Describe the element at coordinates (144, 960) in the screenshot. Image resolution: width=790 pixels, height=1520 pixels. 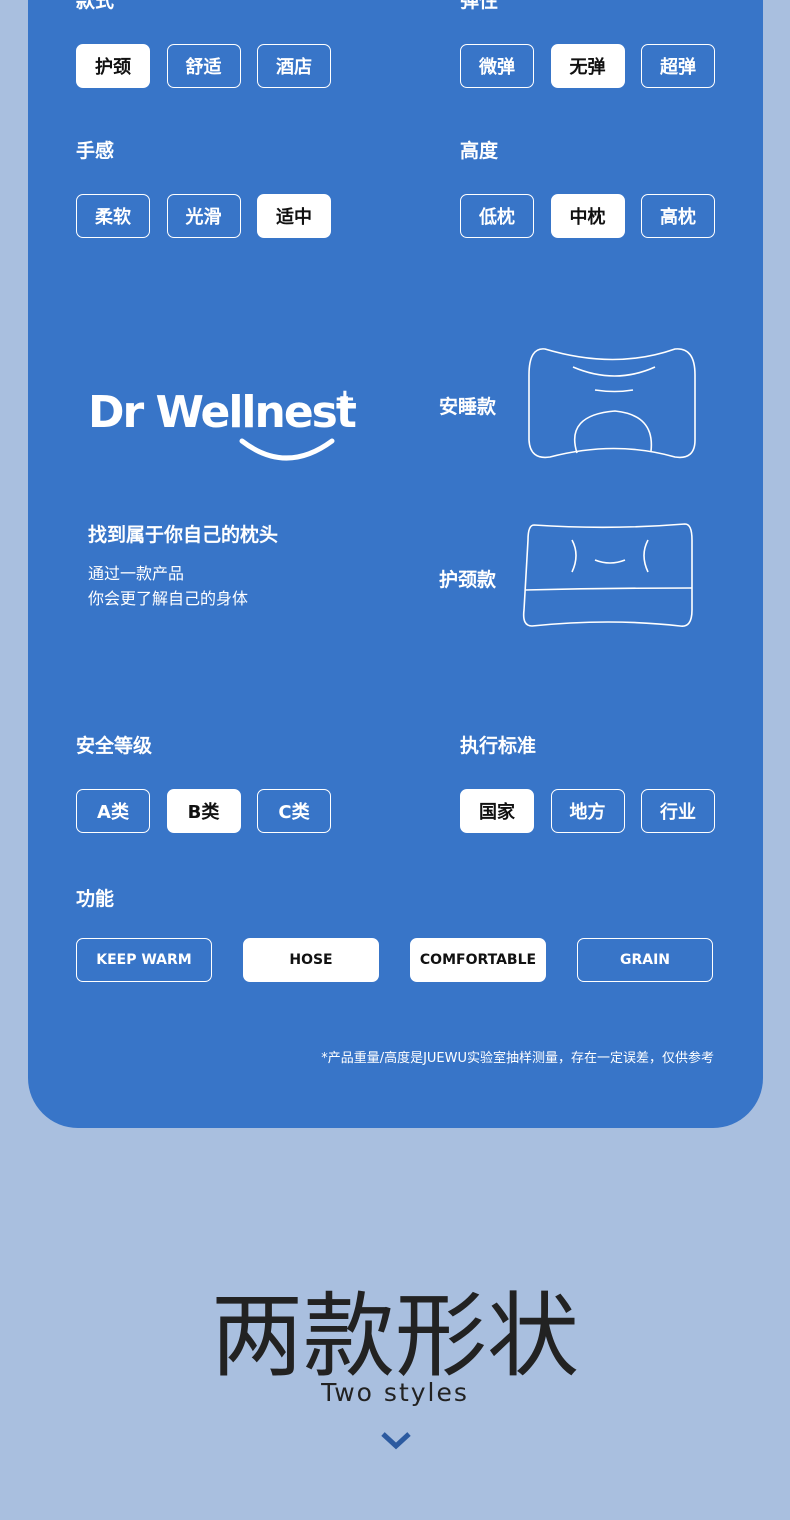
I see `function-option-button: KEEP WARM` at that location.